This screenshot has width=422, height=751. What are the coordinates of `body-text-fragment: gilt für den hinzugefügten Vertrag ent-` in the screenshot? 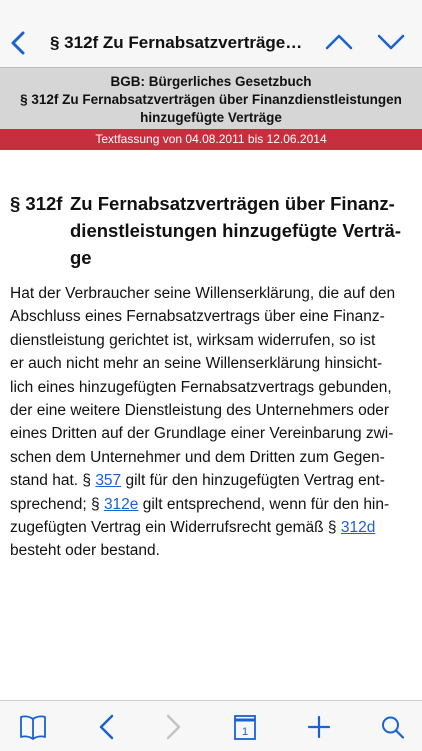 It's located at (253, 481).